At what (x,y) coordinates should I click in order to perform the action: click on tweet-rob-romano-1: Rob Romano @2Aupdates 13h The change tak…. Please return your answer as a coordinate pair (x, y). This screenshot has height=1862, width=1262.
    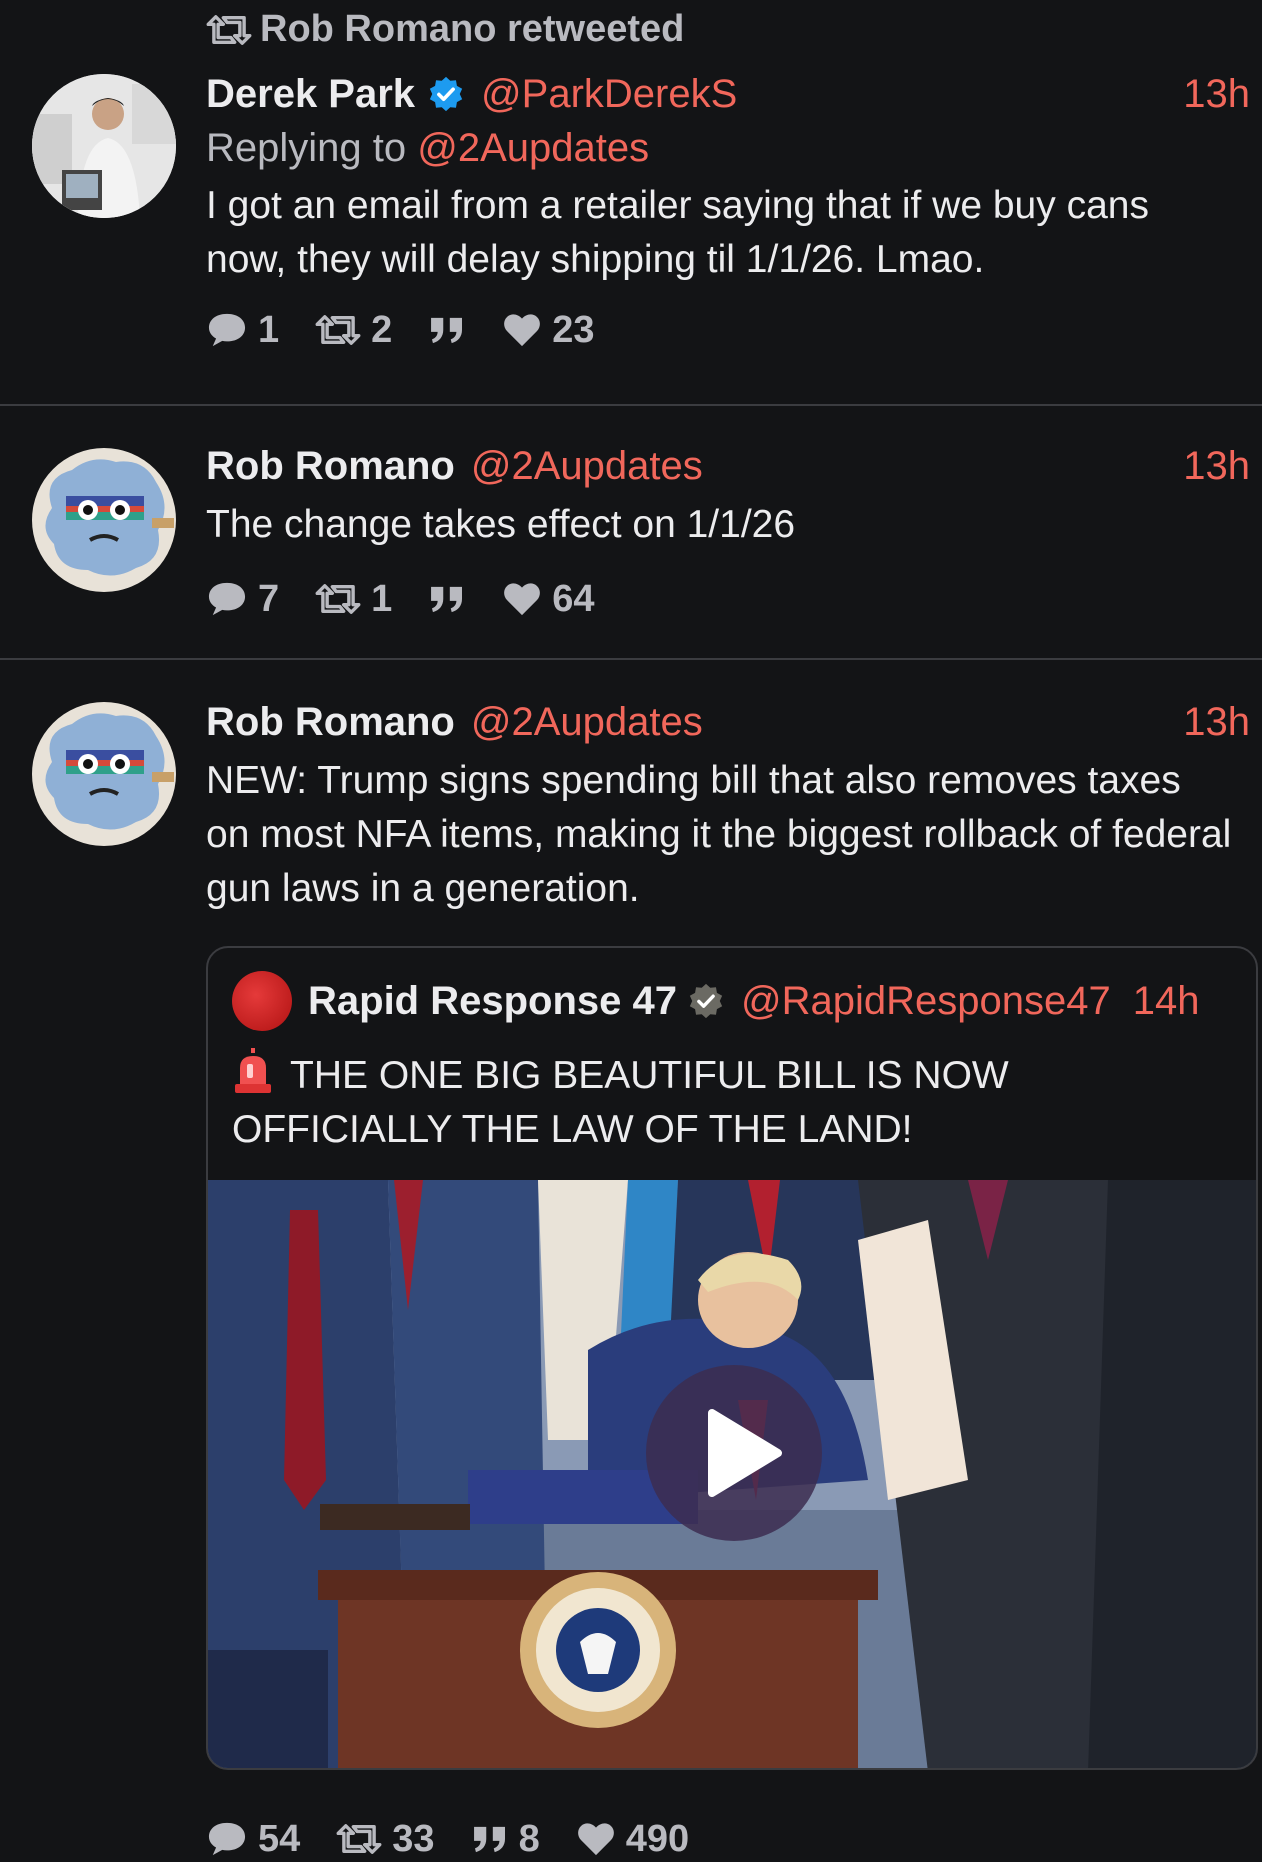
    Looking at the image, I should click on (631, 546).